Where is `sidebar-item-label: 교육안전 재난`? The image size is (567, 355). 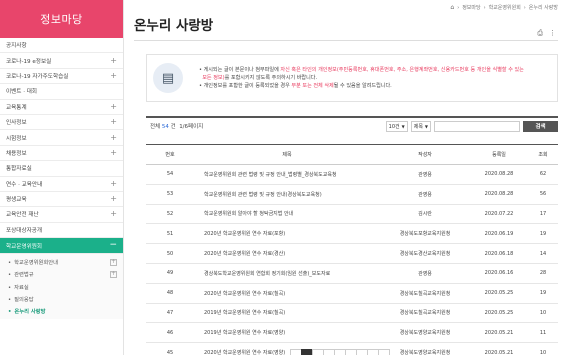 sidebar-item-label: 교육안전 재난 is located at coordinates (22, 215).